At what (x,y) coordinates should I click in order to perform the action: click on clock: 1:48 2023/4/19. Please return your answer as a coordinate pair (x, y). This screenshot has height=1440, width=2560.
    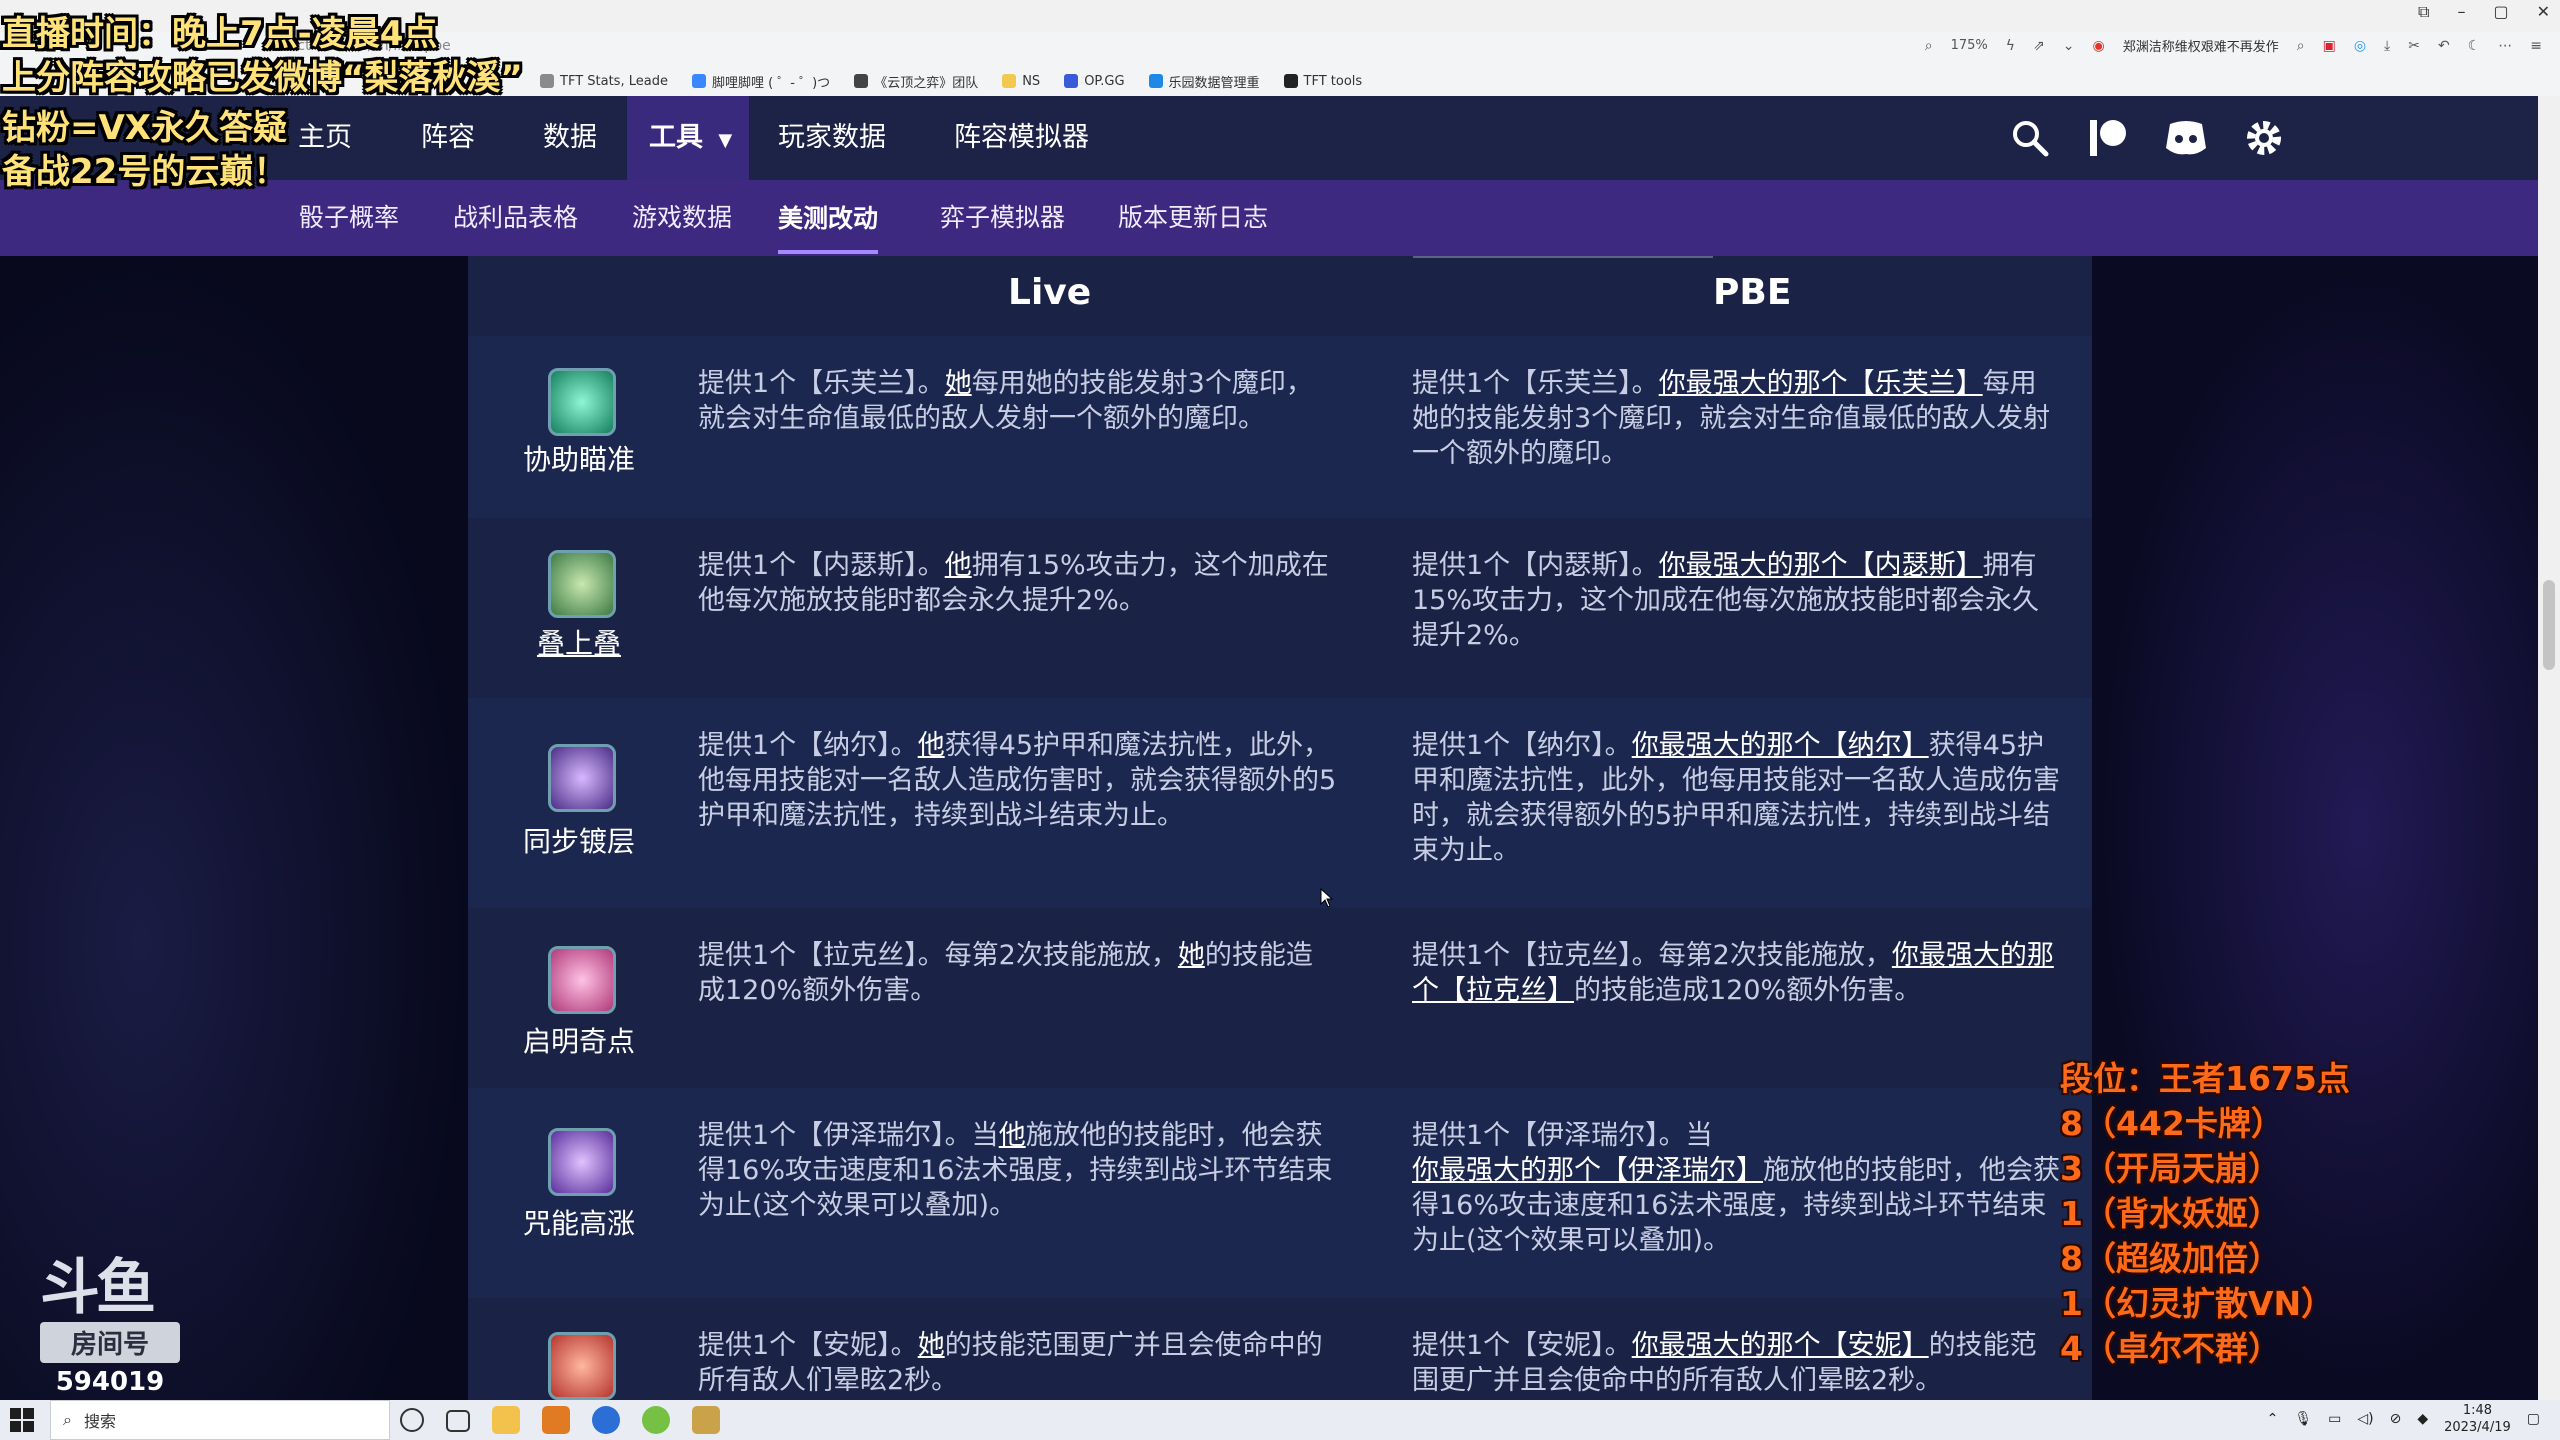
    Looking at the image, I should click on (2477, 1419).